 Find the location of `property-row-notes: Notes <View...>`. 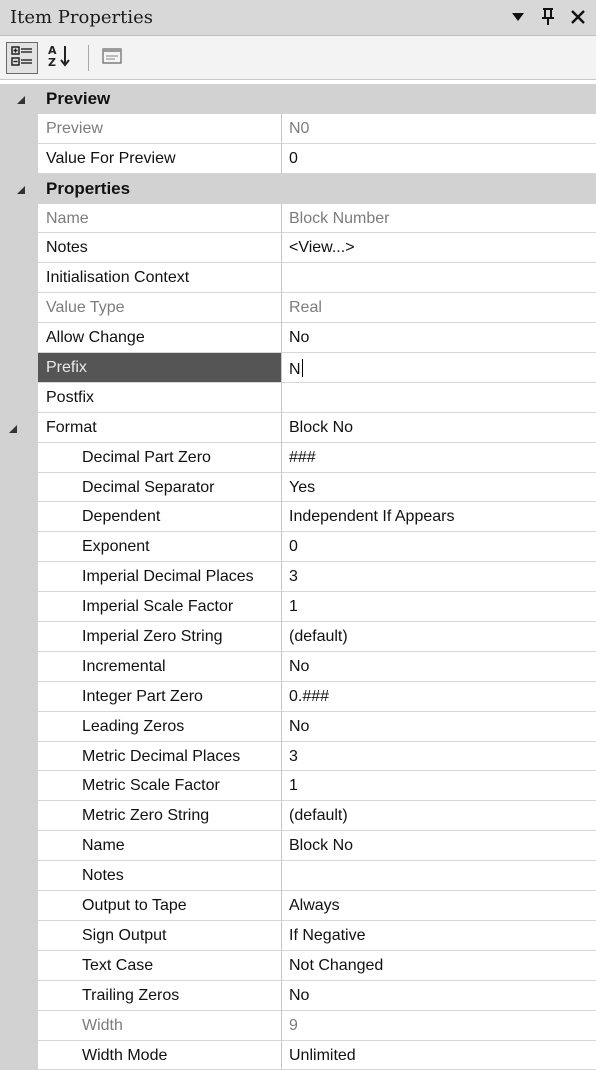

property-row-notes: Notes <View...> is located at coordinates (298, 248).